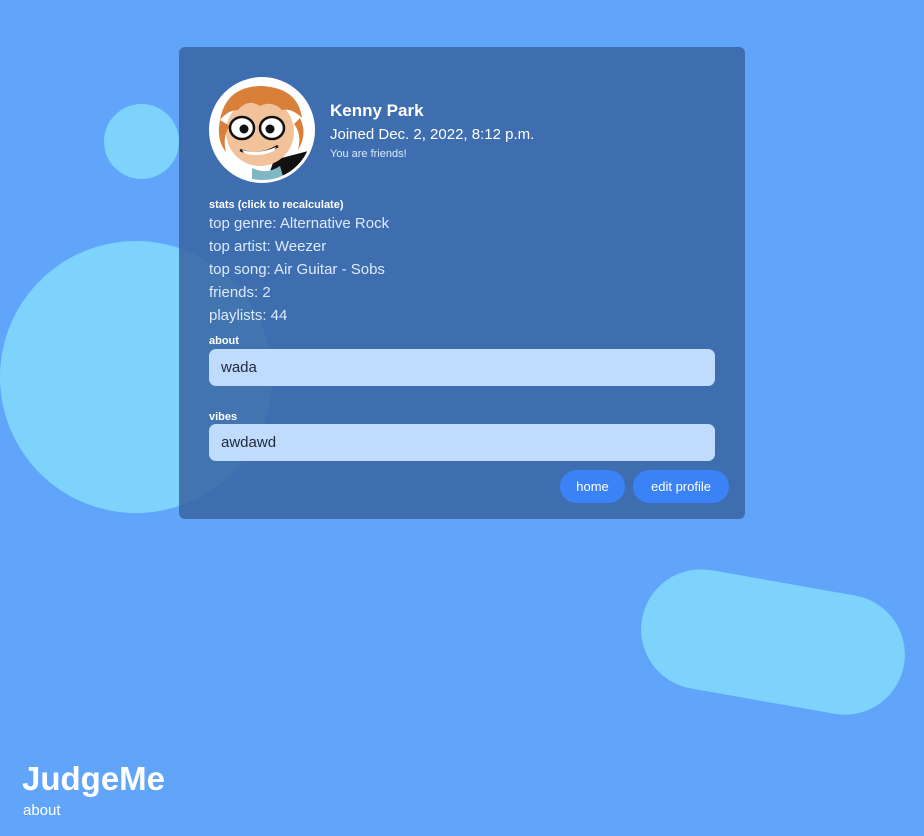  I want to click on stat-top-genre: top genre: Alternative Rock, so click(299, 223).